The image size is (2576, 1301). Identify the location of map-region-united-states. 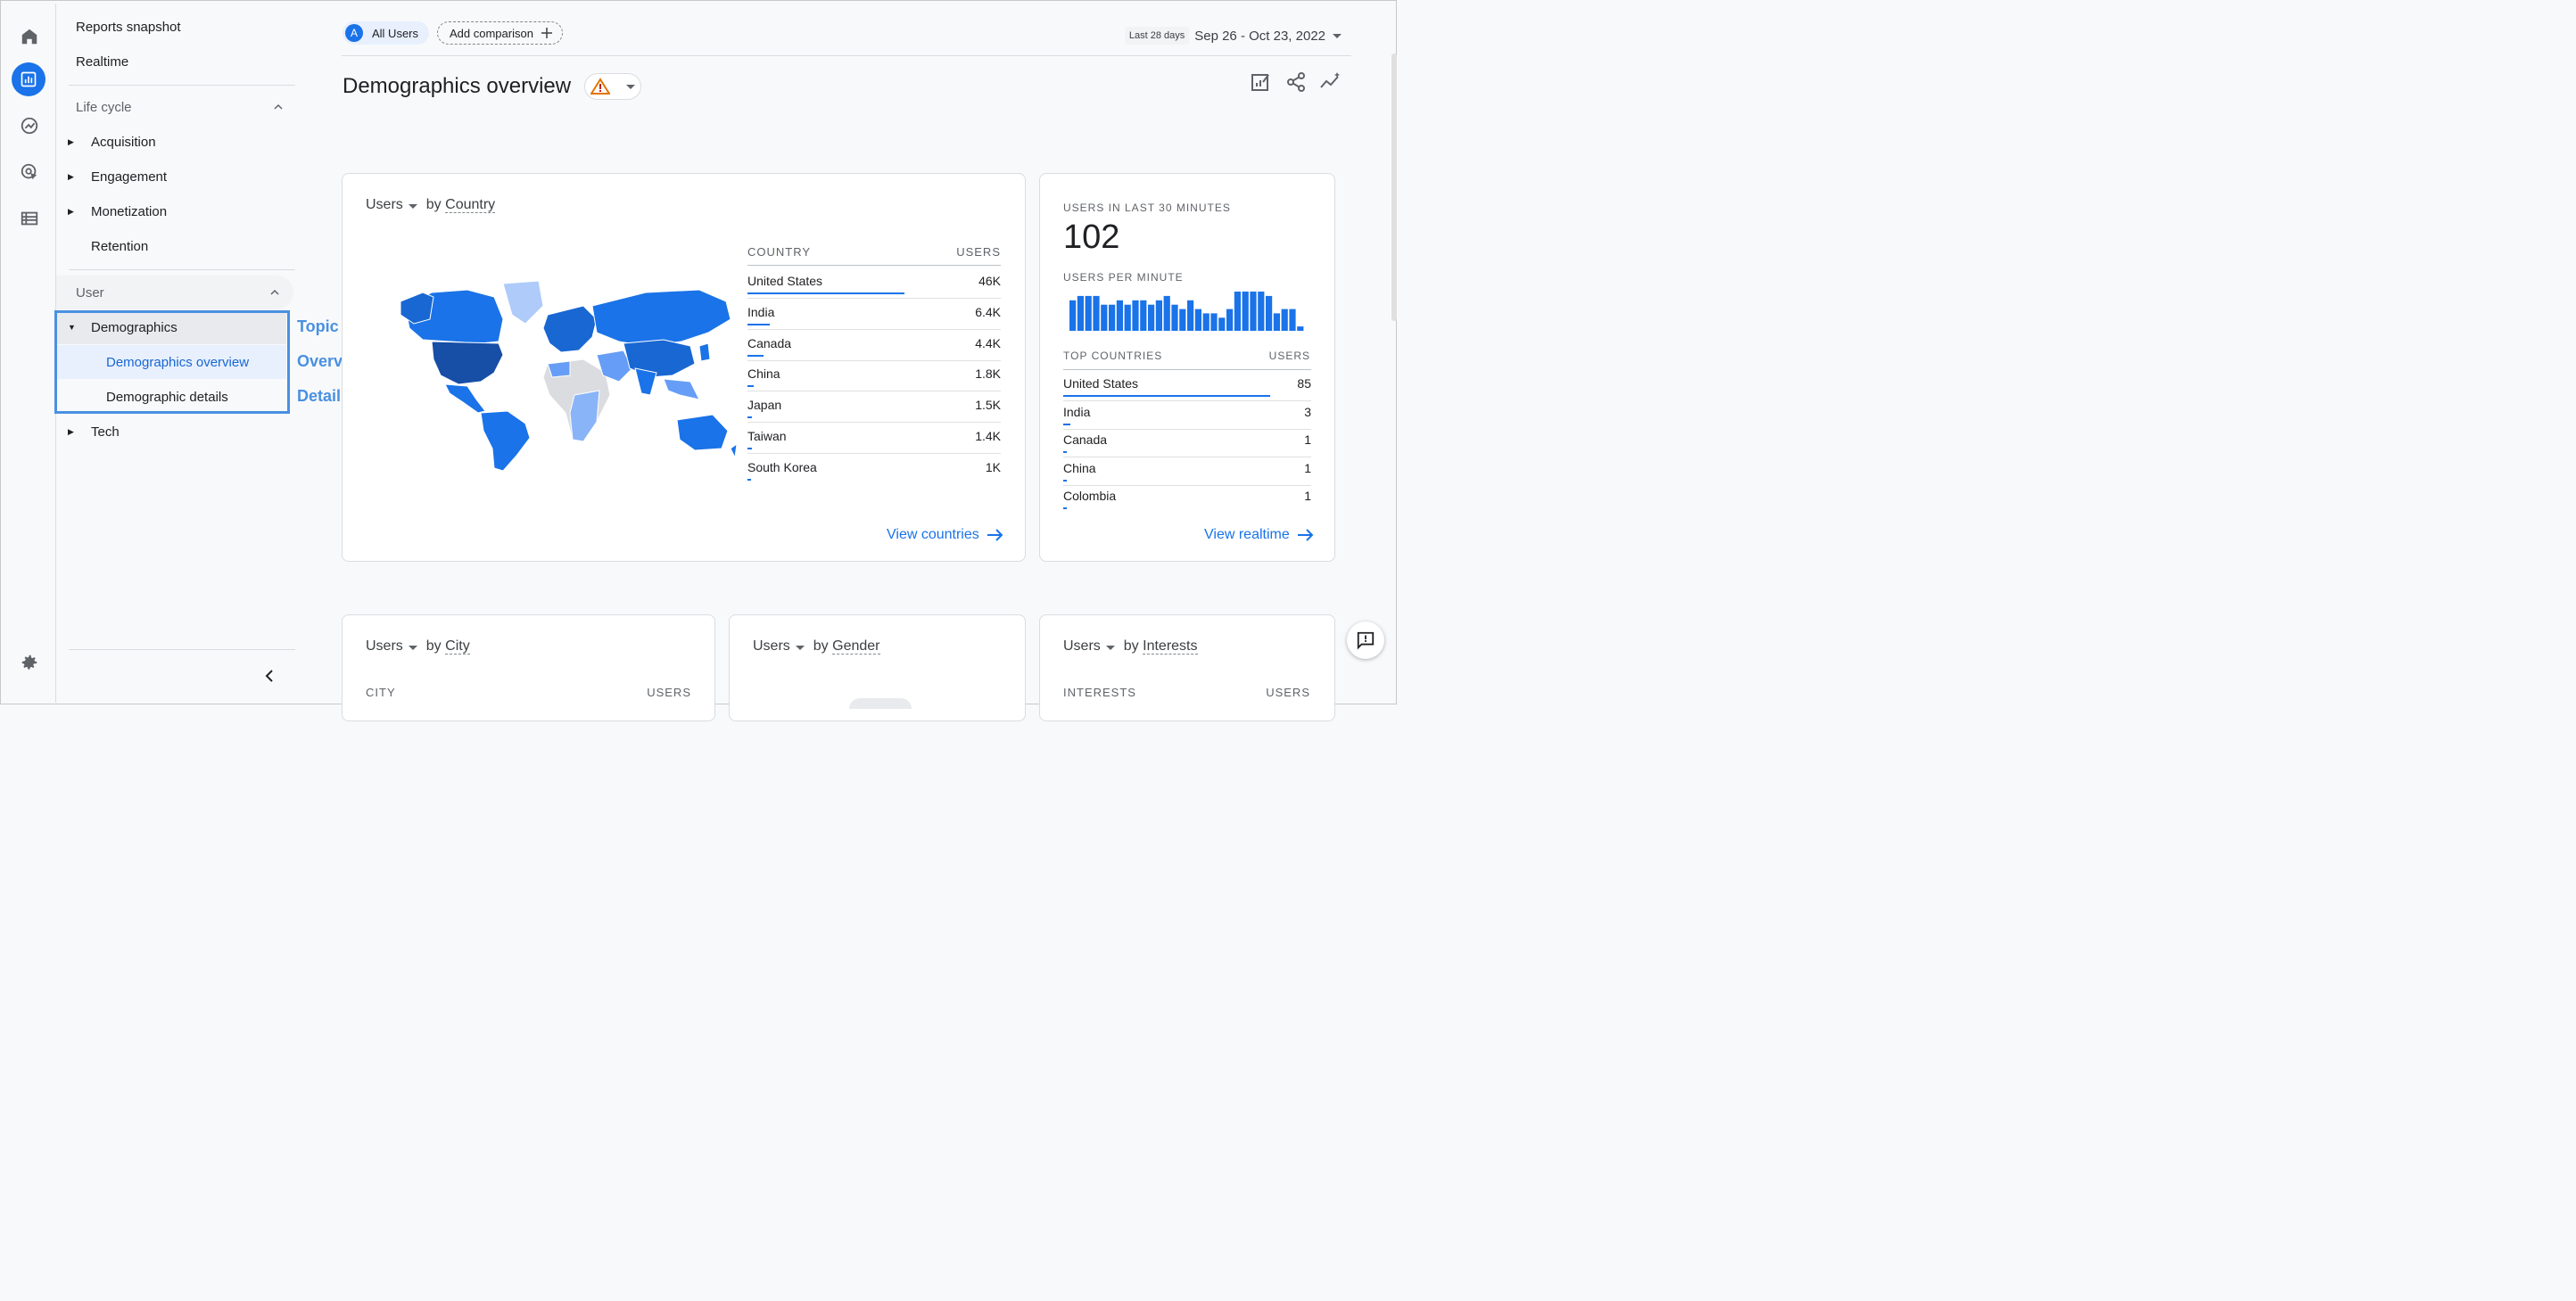
(468, 363).